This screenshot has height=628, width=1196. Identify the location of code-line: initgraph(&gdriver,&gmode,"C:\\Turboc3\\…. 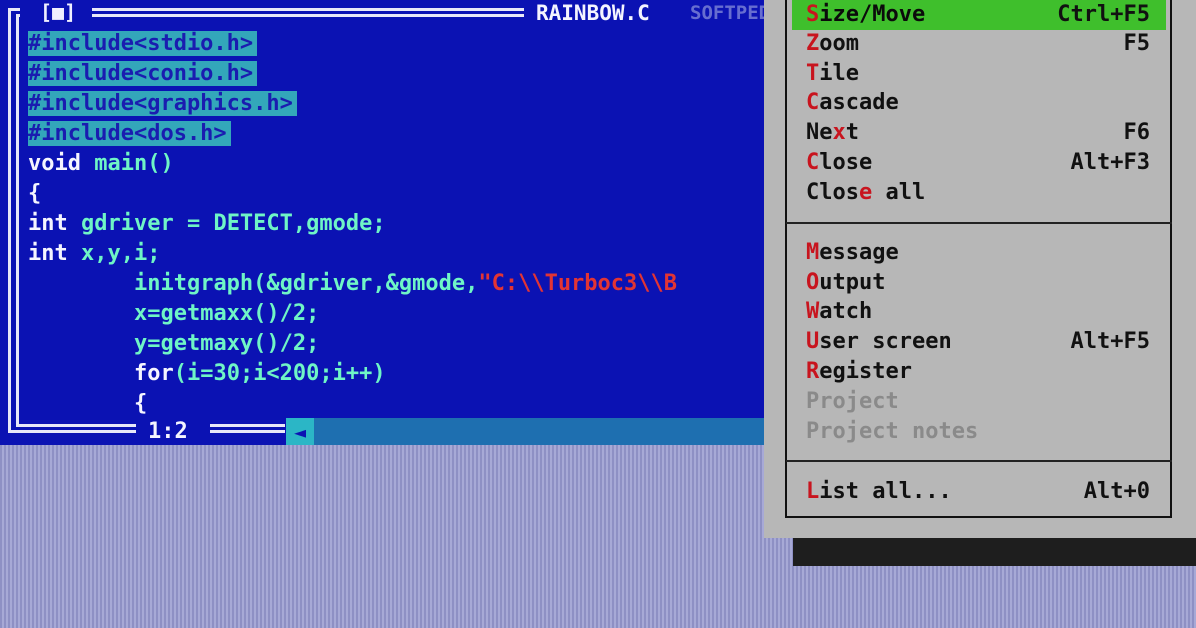
(408, 284).